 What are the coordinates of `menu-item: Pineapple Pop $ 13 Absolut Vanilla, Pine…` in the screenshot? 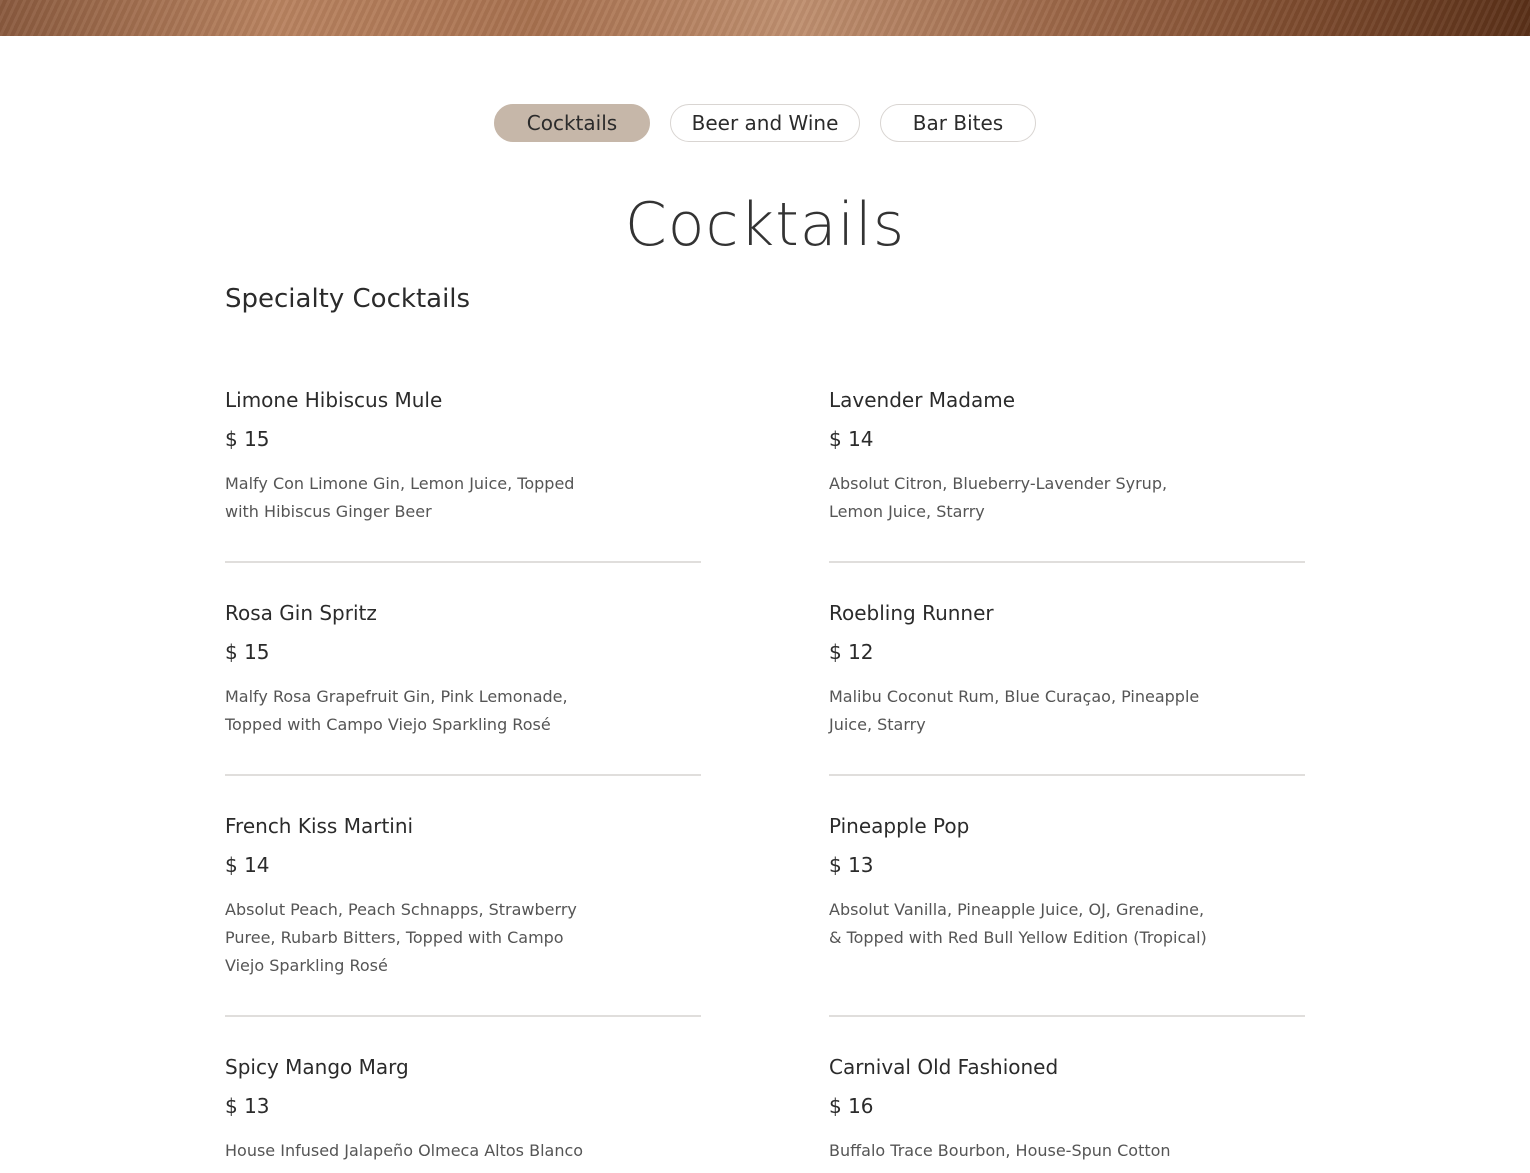 It's located at (1067, 914).